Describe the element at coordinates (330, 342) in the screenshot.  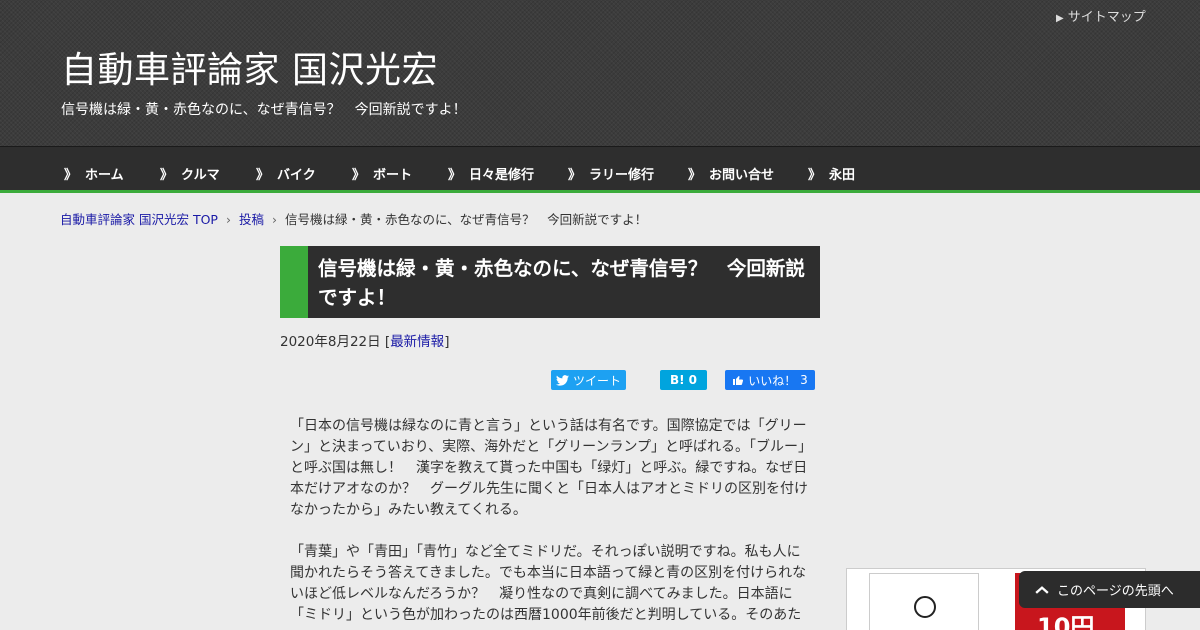
I see `post-date: 2020年8月22日` at that location.